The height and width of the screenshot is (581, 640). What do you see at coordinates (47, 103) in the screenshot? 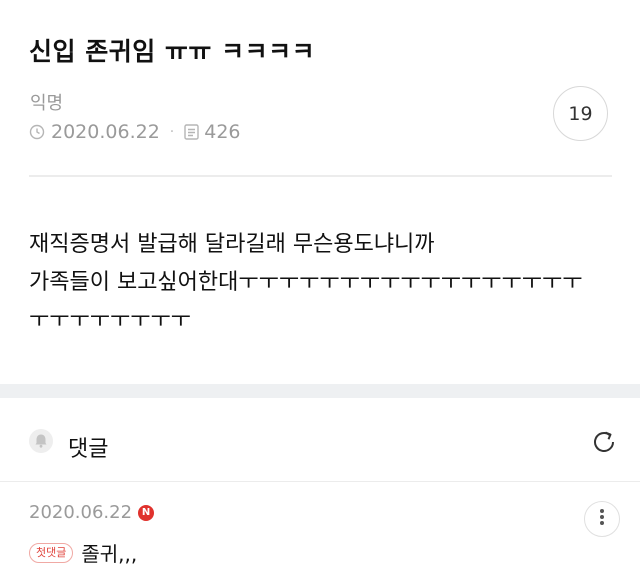
I see `author-name: 익명` at bounding box center [47, 103].